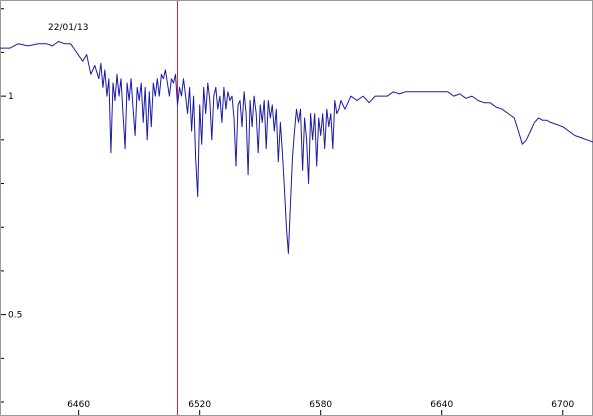  Describe the element at coordinates (68, 28) in the screenshot. I see `date-annotation: 22/01/13` at that location.